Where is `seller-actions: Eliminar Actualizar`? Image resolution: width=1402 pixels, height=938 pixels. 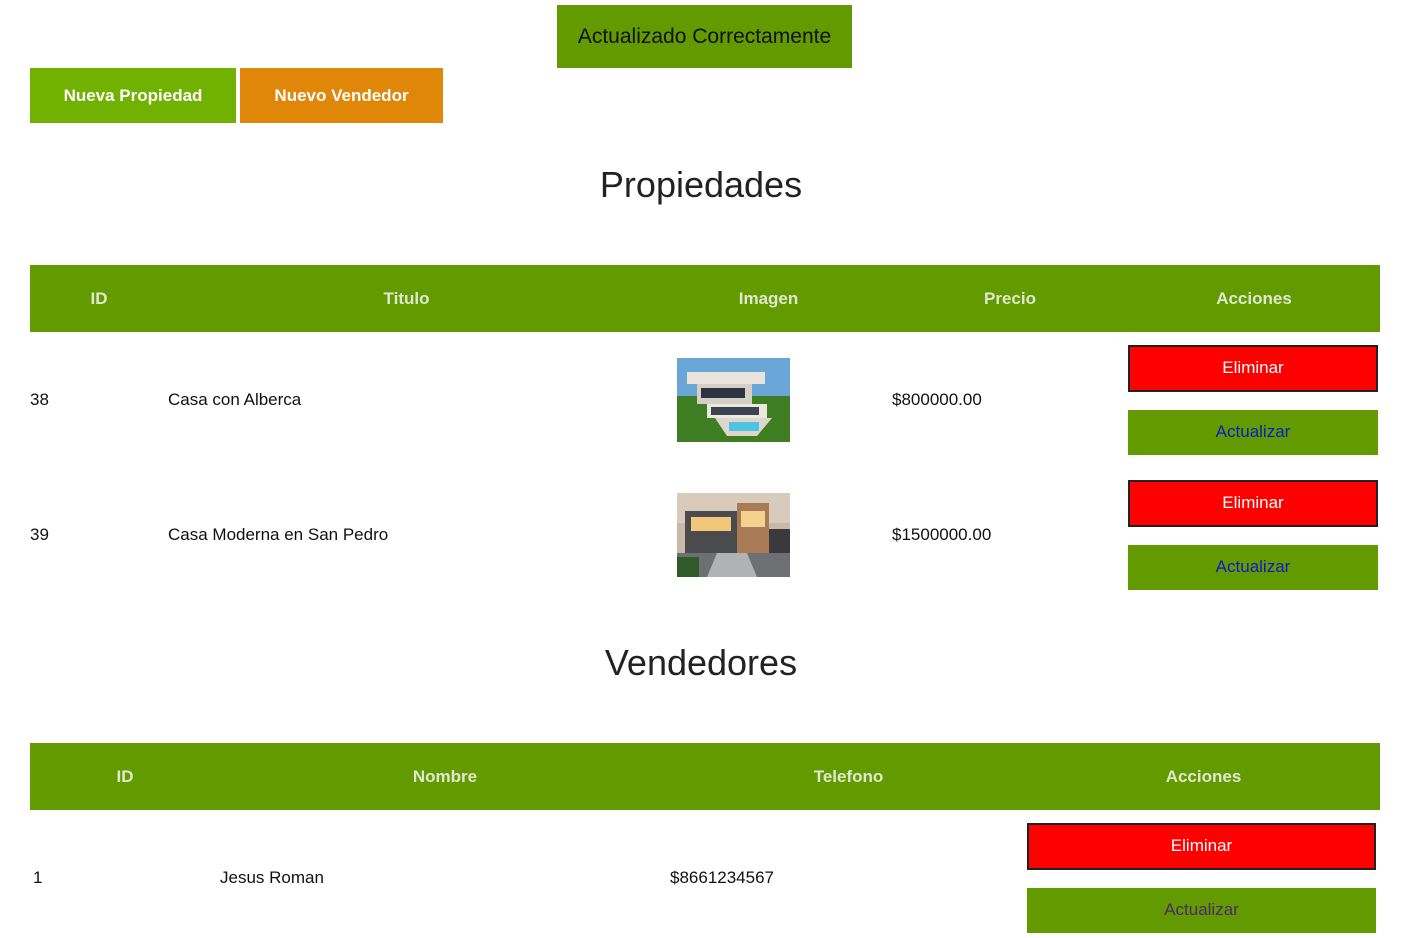 seller-actions: Eliminar Actualizar is located at coordinates (1203, 874).